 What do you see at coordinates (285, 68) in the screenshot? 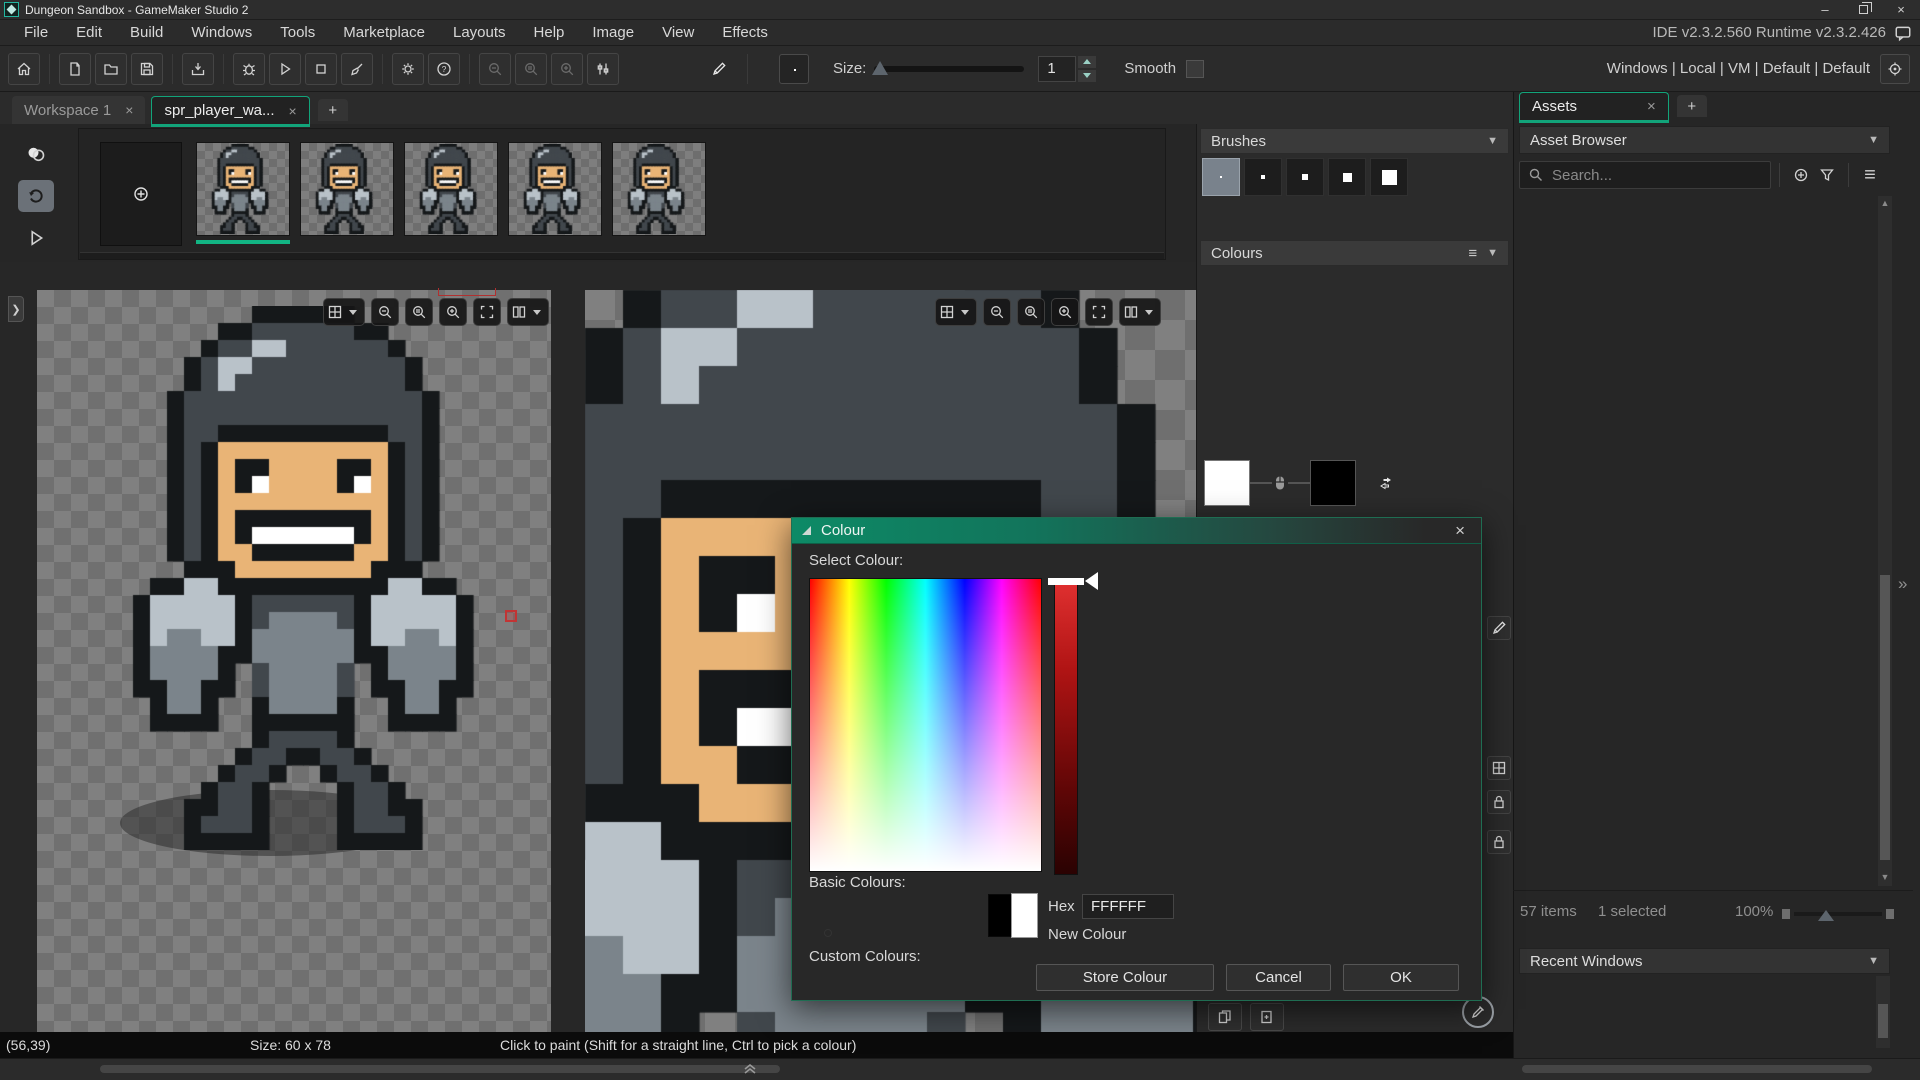
I see `run-button` at bounding box center [285, 68].